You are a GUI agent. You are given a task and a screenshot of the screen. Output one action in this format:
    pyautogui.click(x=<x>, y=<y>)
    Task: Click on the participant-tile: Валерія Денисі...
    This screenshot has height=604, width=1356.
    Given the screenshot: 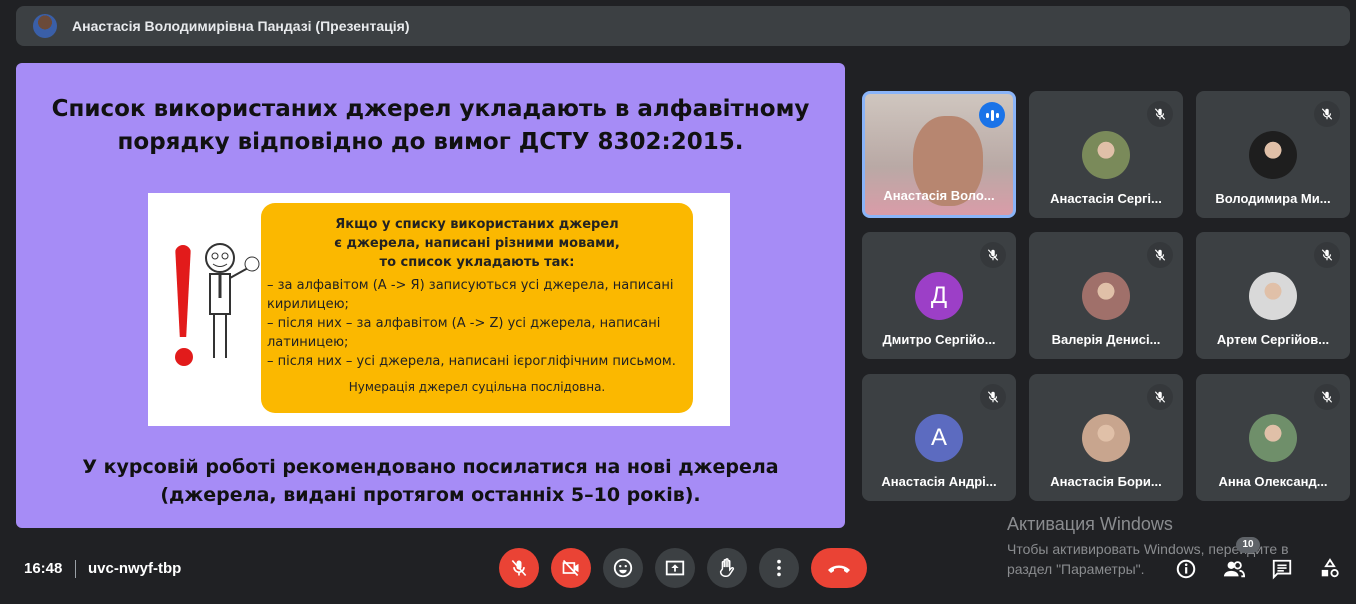 What is the action you would take?
    pyautogui.click(x=1106, y=295)
    